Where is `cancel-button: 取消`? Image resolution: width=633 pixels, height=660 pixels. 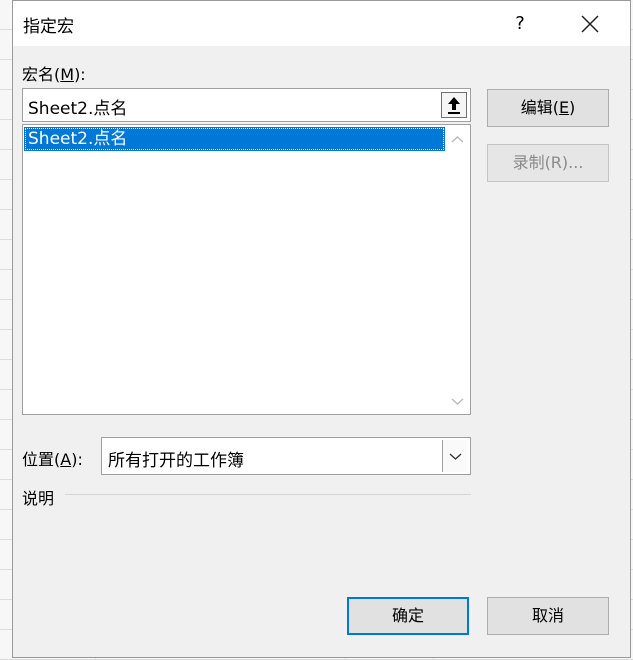 cancel-button: 取消 is located at coordinates (548, 616).